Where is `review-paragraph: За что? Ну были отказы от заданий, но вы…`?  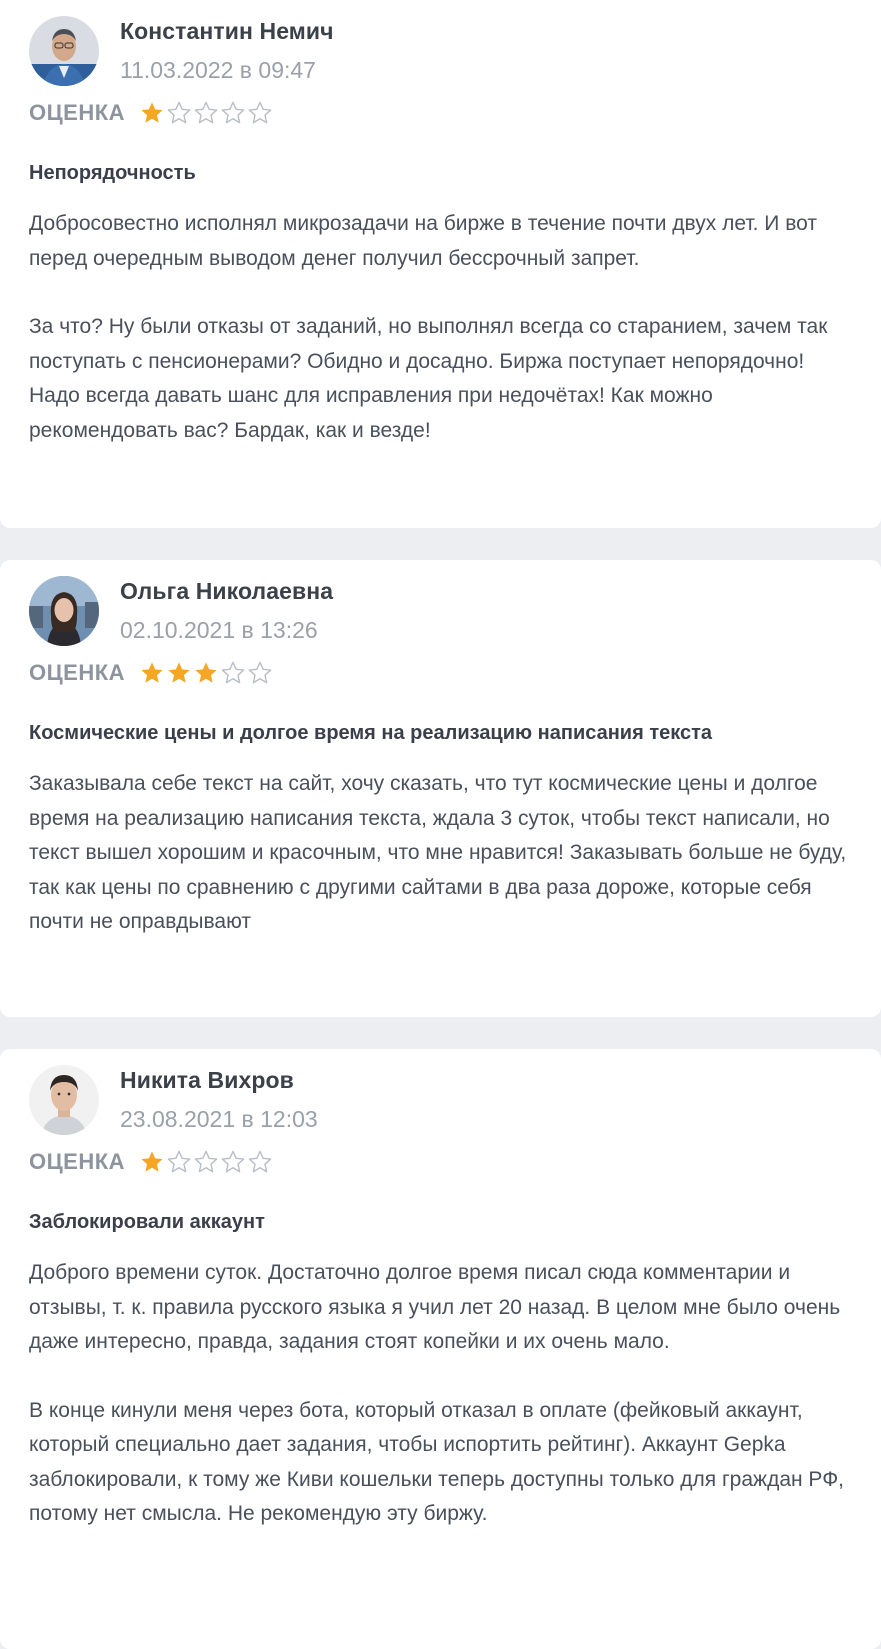
review-paragraph: За что? Ну были отказы от заданий, но вы… is located at coordinates (428, 378).